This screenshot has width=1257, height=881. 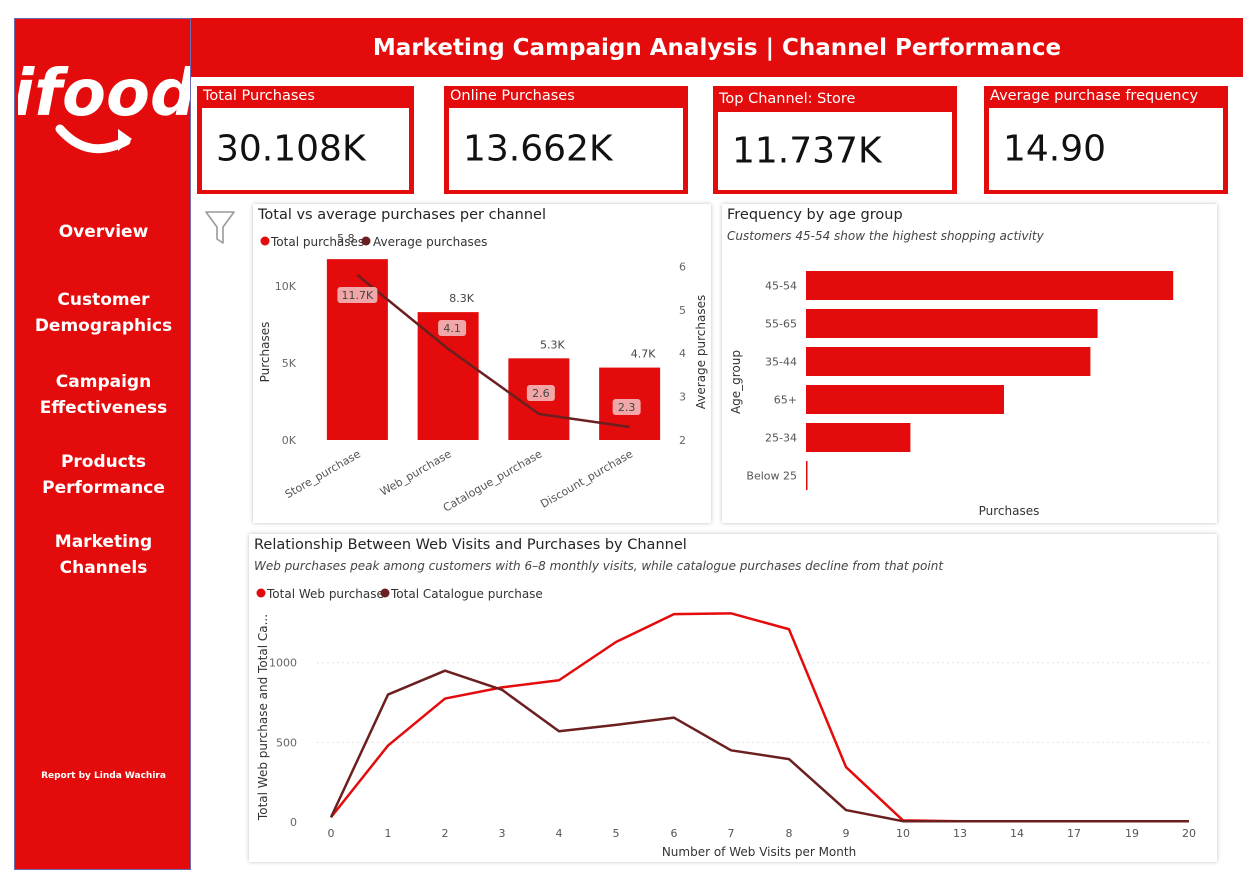 What do you see at coordinates (502, 833) in the screenshot?
I see `x-tick-label: 3` at bounding box center [502, 833].